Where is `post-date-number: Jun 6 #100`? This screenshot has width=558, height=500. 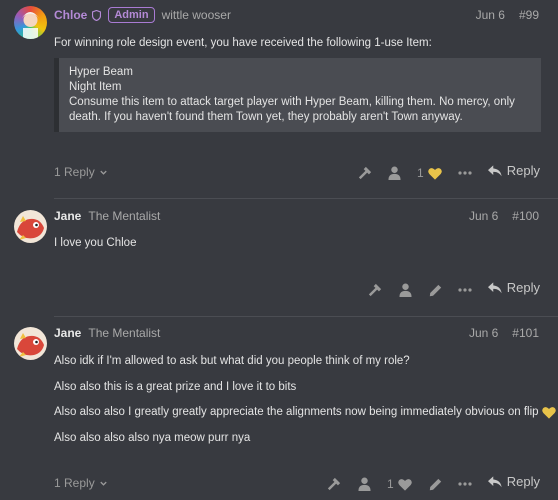
post-date-number: Jun 6 #100 is located at coordinates (504, 216).